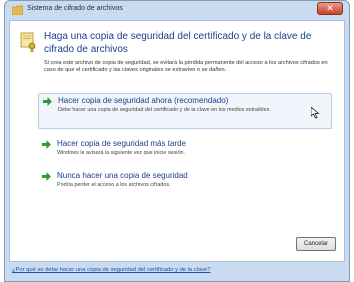 The image size is (354, 282). I want to click on cancel-button: Cancelar, so click(316, 244).